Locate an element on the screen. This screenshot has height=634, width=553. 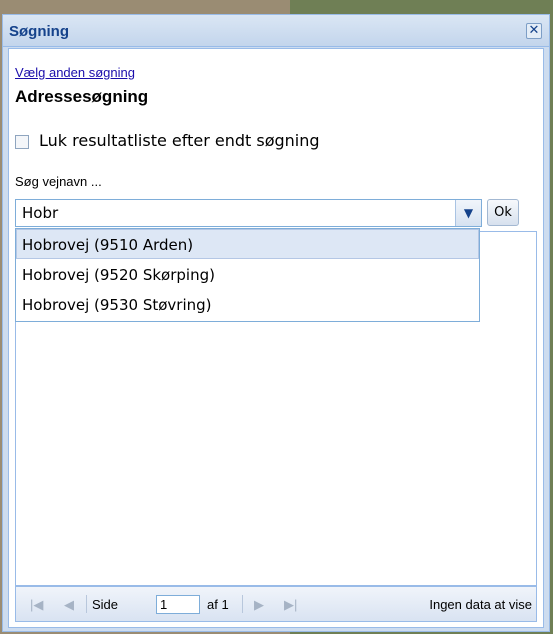
page-count-label: af 1 is located at coordinates (218, 604).